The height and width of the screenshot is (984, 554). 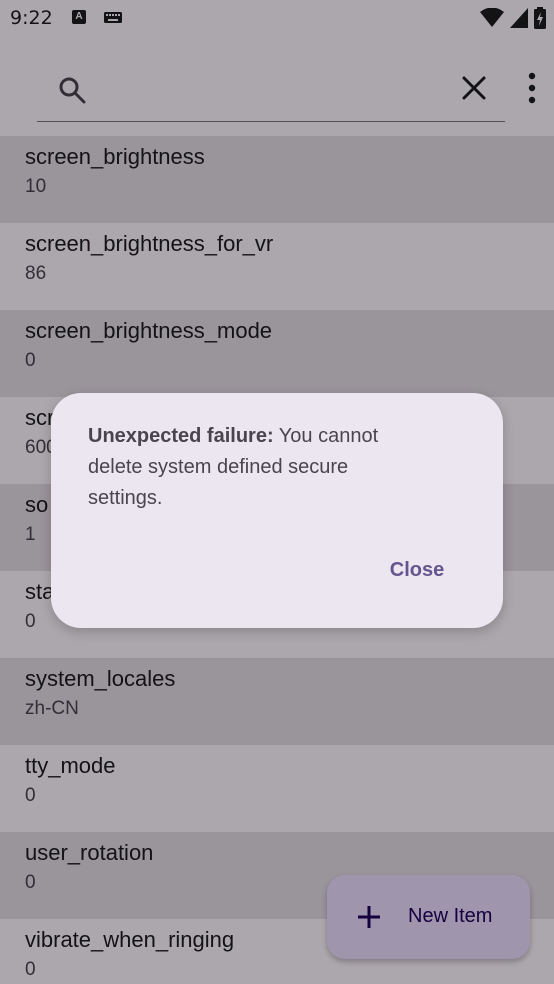 I want to click on close-button: Close, so click(x=417, y=570).